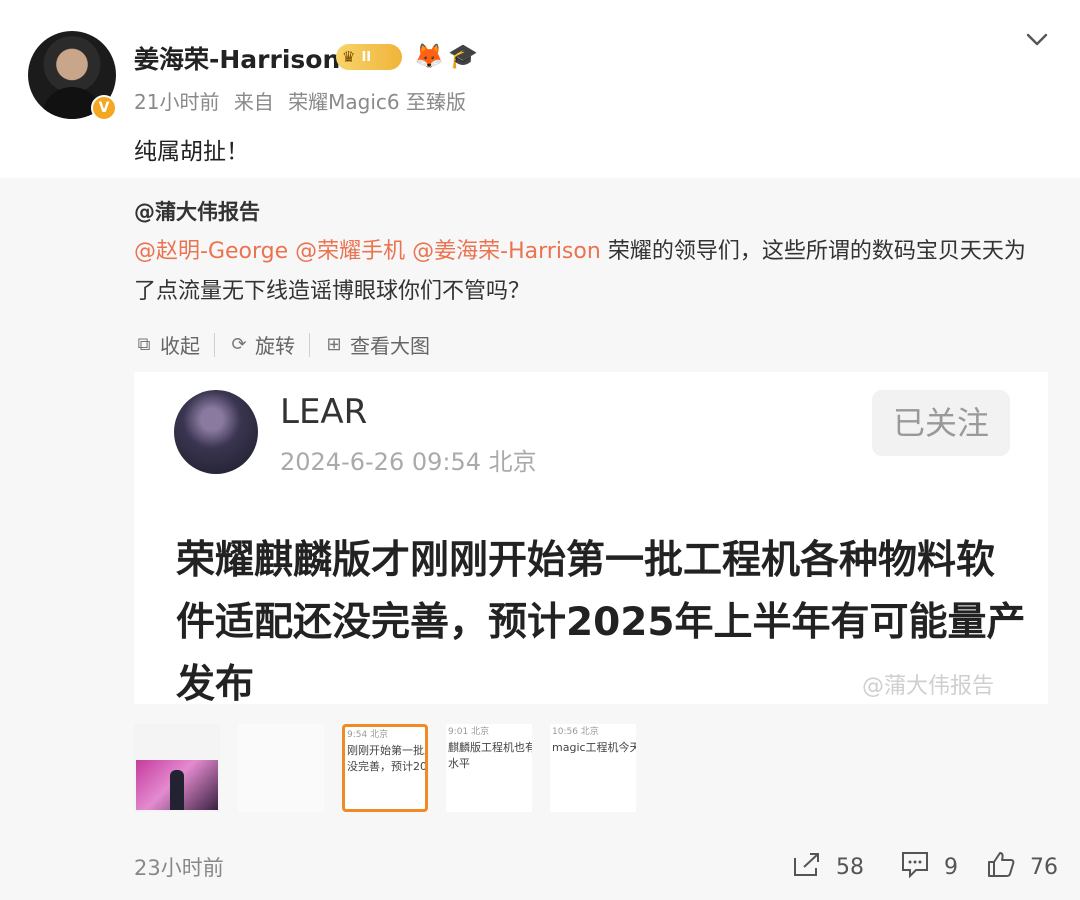 The image size is (1080, 900). Describe the element at coordinates (575, 732) in the screenshot. I see `thumbnail-text: 10:56 北京` at that location.